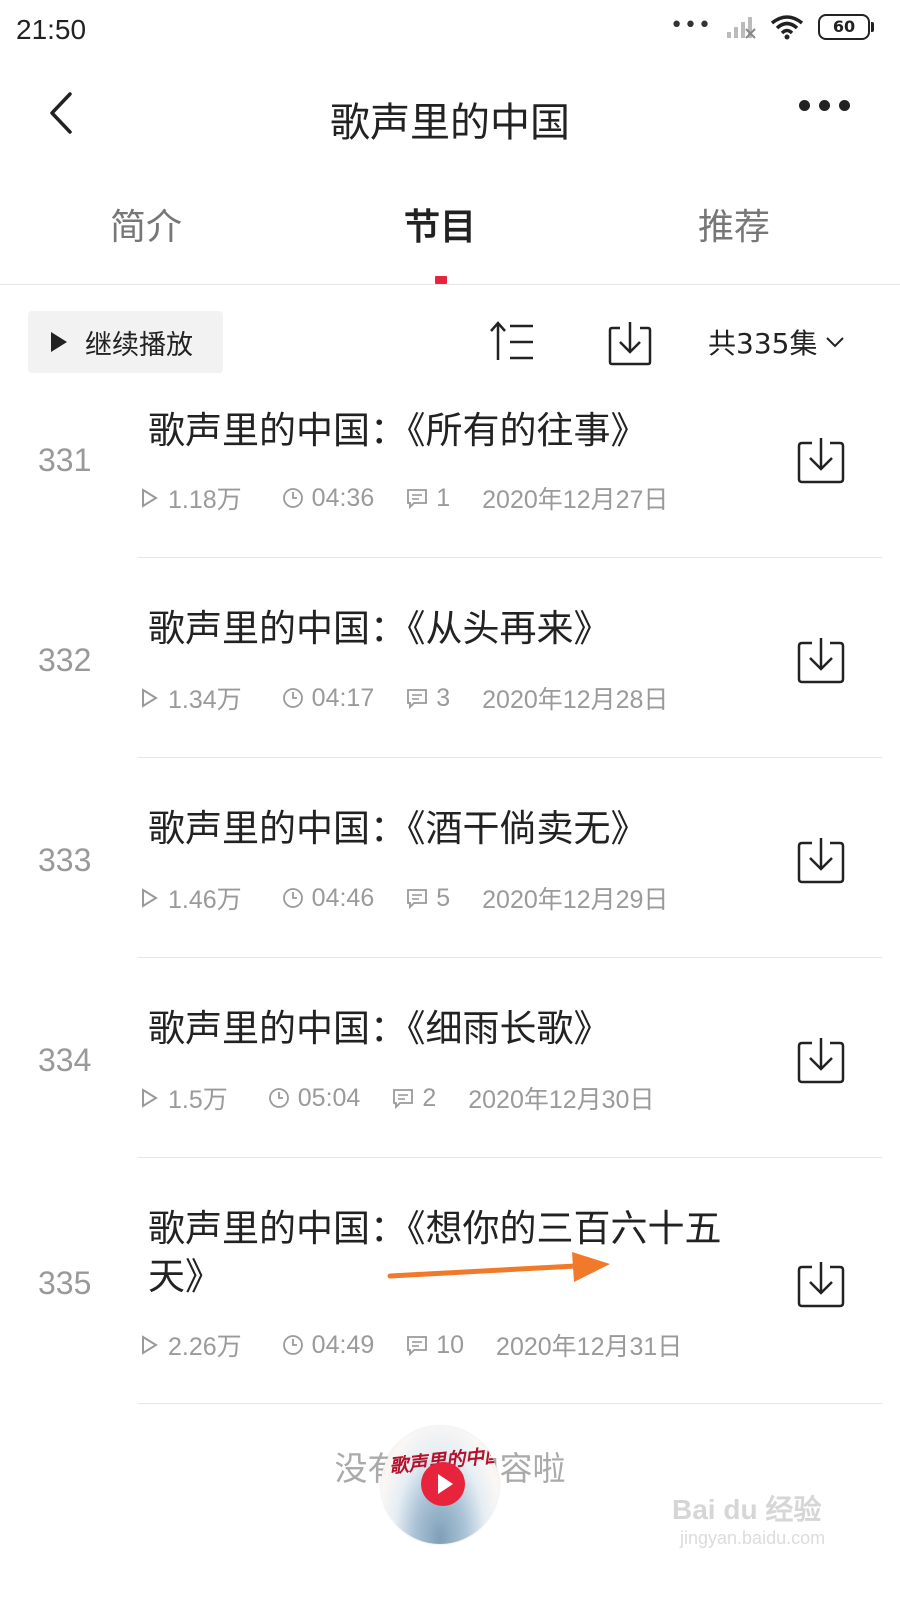 This screenshot has height=1600, width=900. Describe the element at coordinates (59, 342) in the screenshot. I see `play-icon` at that location.